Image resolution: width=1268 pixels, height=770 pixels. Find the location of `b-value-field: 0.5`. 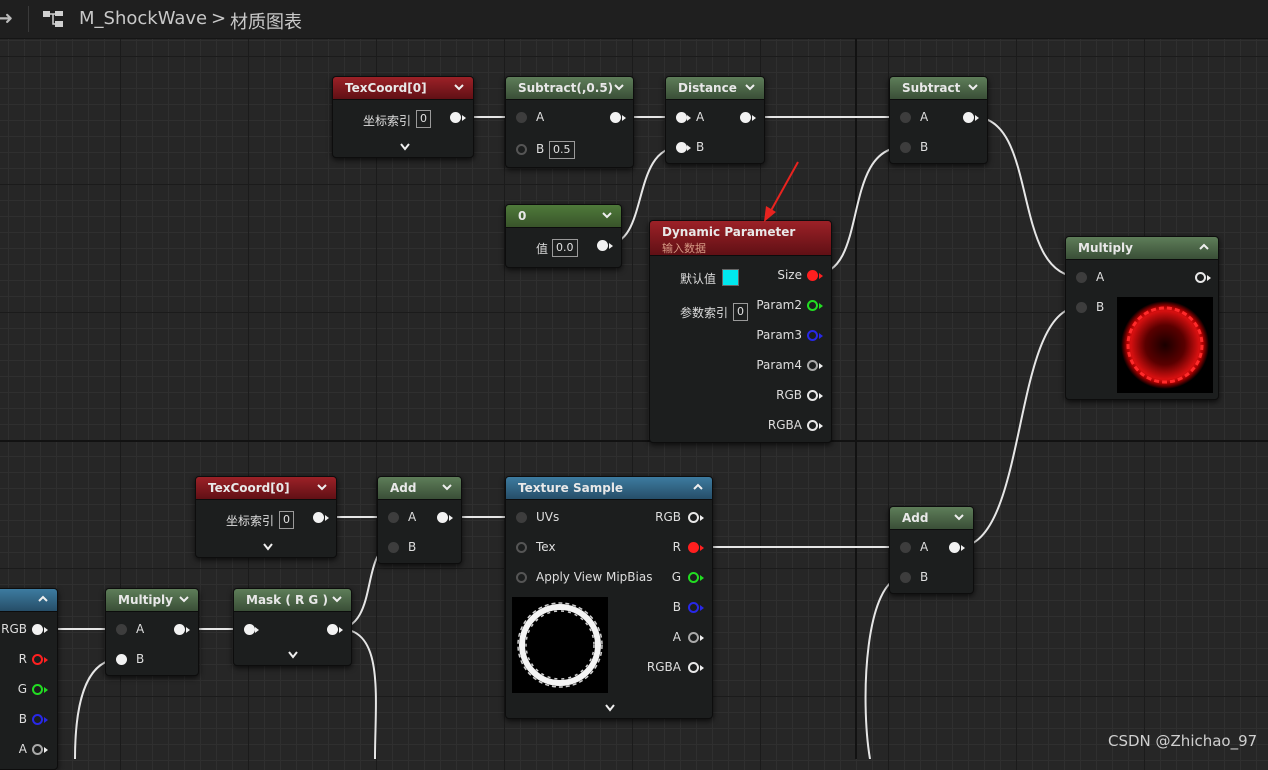

b-value-field: 0.5 is located at coordinates (562, 150).